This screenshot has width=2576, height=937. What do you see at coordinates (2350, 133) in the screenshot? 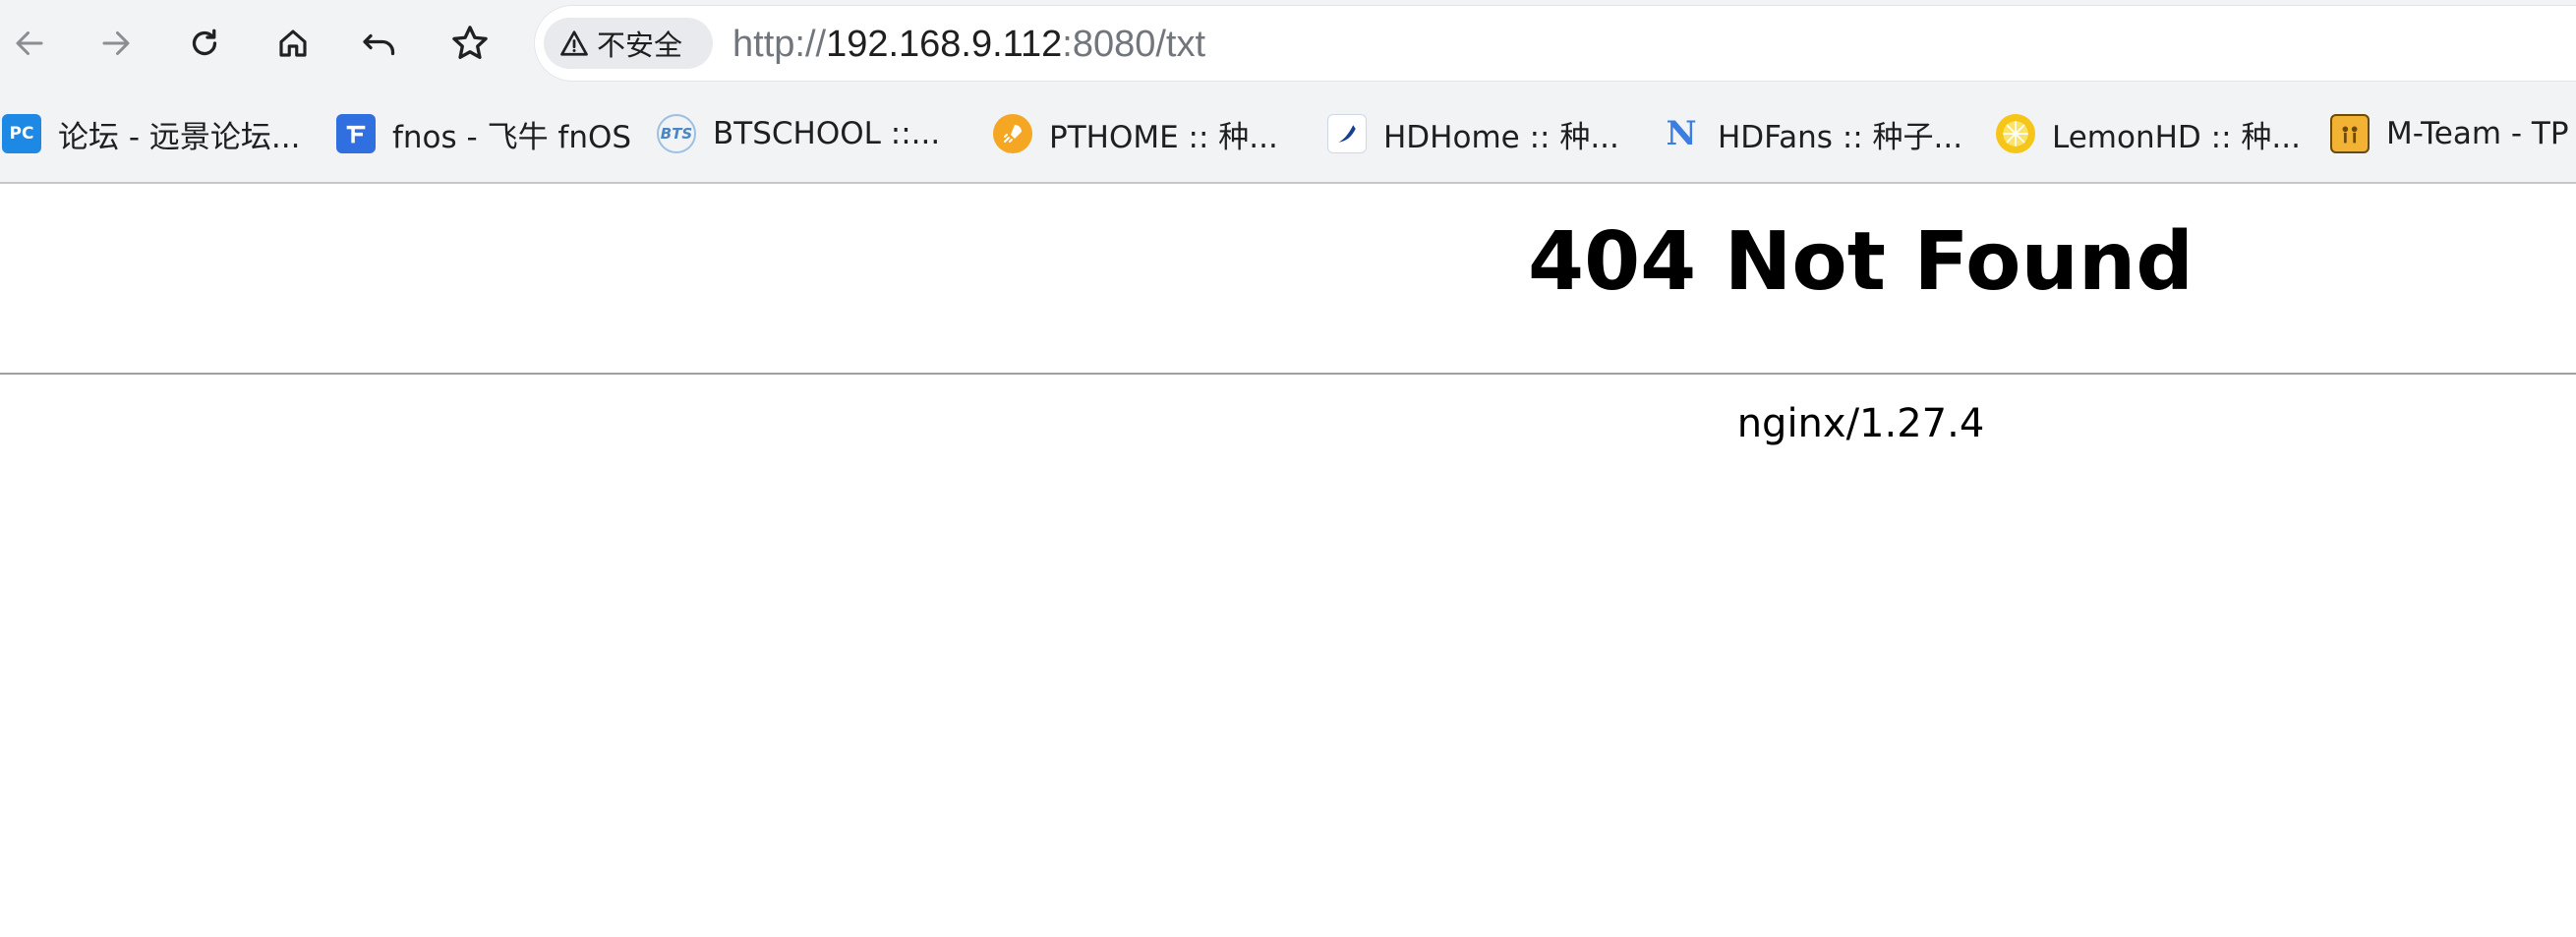
I see `mteam-icon` at bounding box center [2350, 133].